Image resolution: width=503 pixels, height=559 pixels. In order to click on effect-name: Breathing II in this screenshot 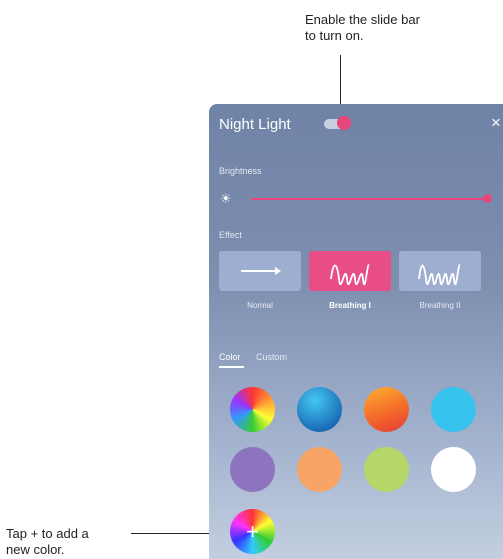, I will do `click(440, 305)`.